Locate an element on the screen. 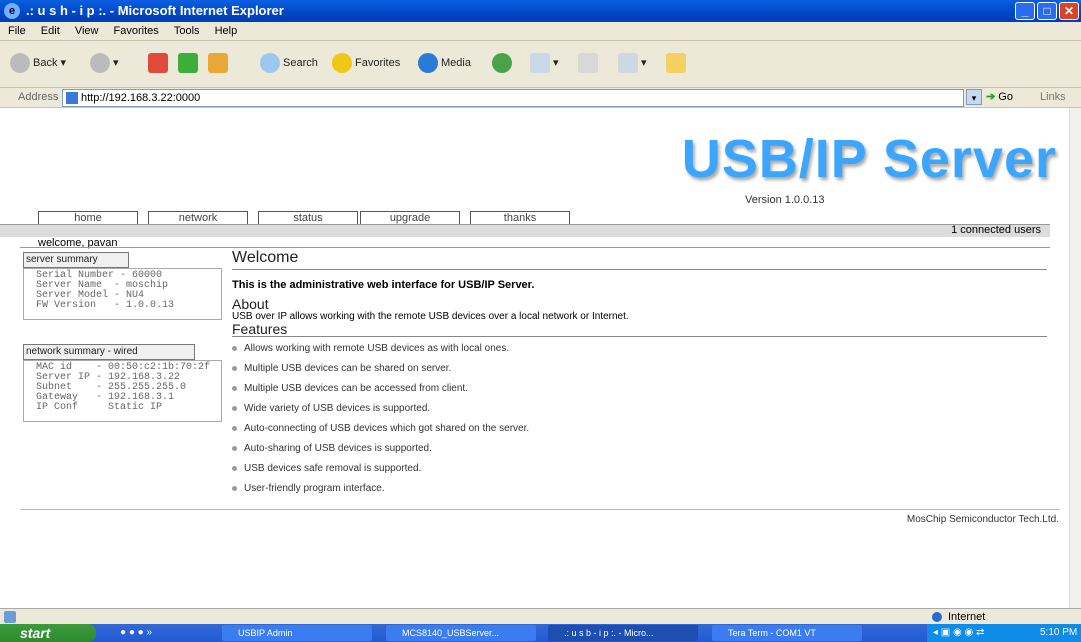 Image resolution: width=1081 pixels, height=642 pixels. refresh-button is located at coordinates (189, 63).